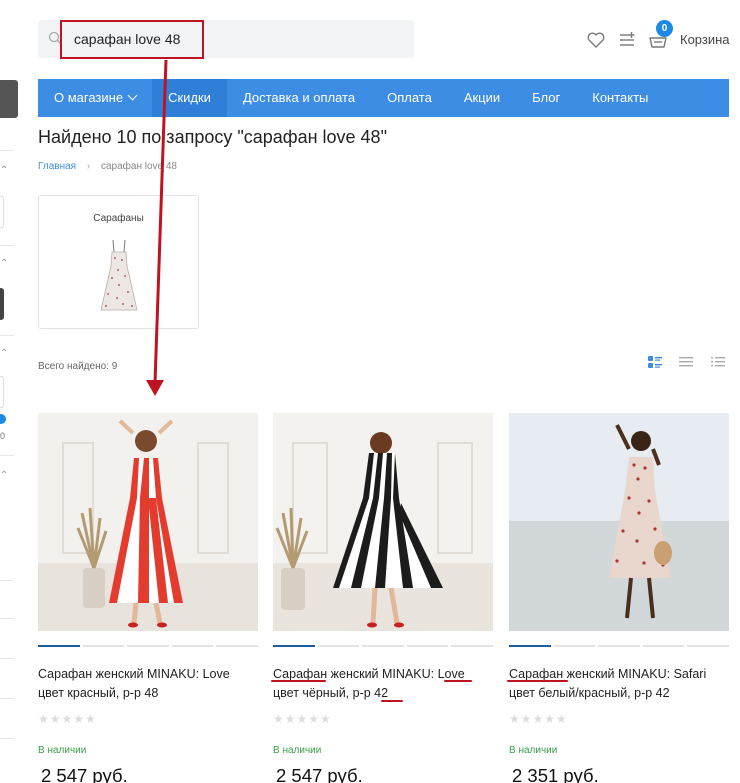 The width and height of the screenshot is (740, 783). What do you see at coordinates (705, 39) in the screenshot?
I see `cart-link: Корзина` at bounding box center [705, 39].